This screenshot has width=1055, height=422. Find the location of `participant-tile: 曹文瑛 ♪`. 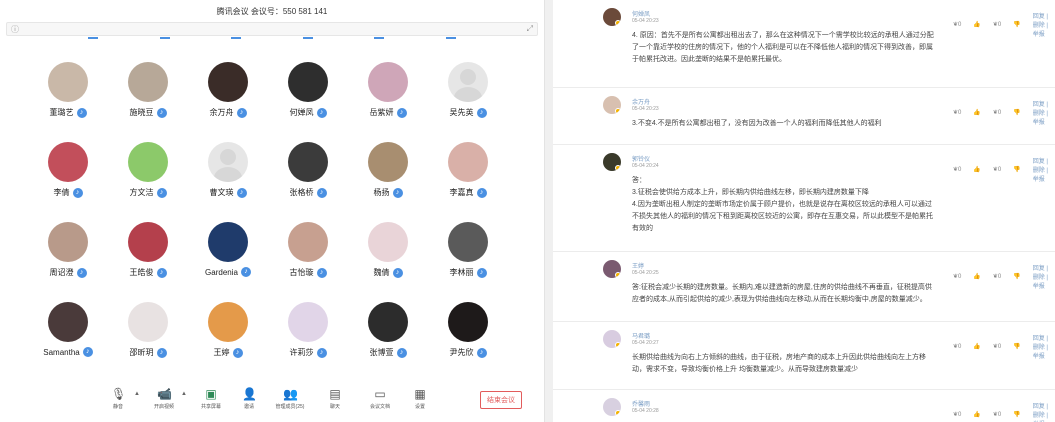

participant-tile: 曹文瑛 ♪ is located at coordinates (228, 176).